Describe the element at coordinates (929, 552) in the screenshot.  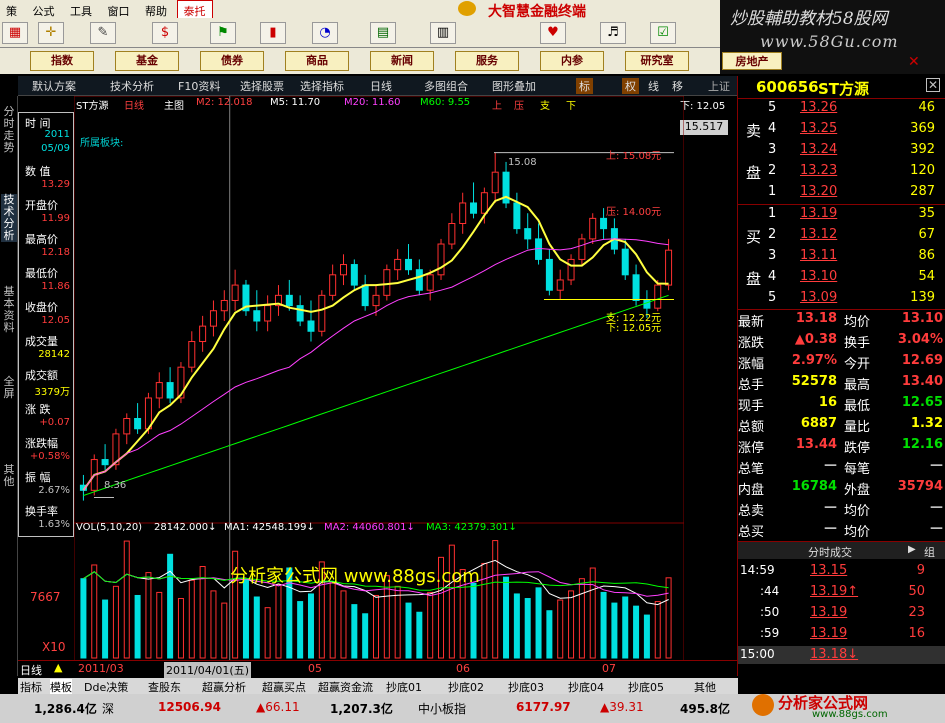
I see `tick-toggle-label: 组` at that location.